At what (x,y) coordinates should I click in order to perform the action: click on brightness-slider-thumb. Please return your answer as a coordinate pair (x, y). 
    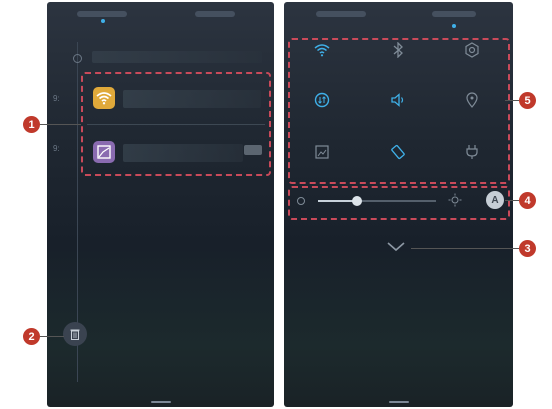
    Looking at the image, I should click on (356, 201).